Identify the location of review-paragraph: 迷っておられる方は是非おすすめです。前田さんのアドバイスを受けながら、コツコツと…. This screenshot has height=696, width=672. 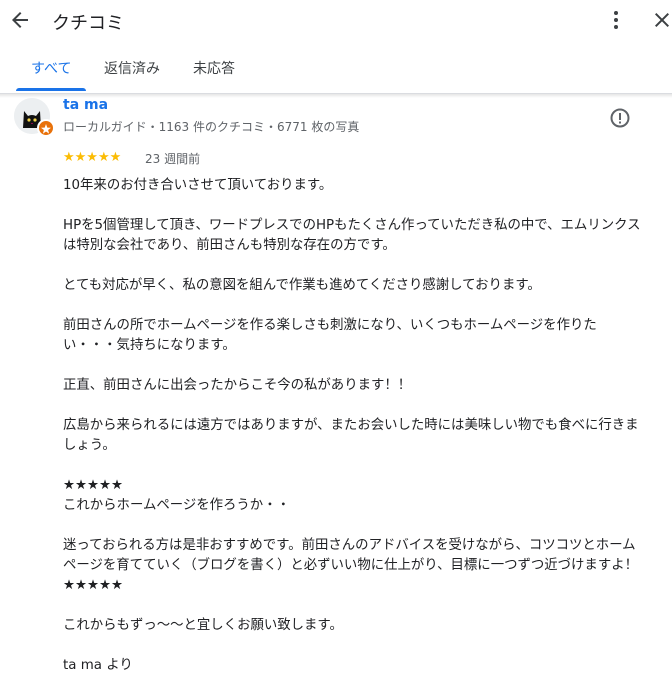
(350, 565).